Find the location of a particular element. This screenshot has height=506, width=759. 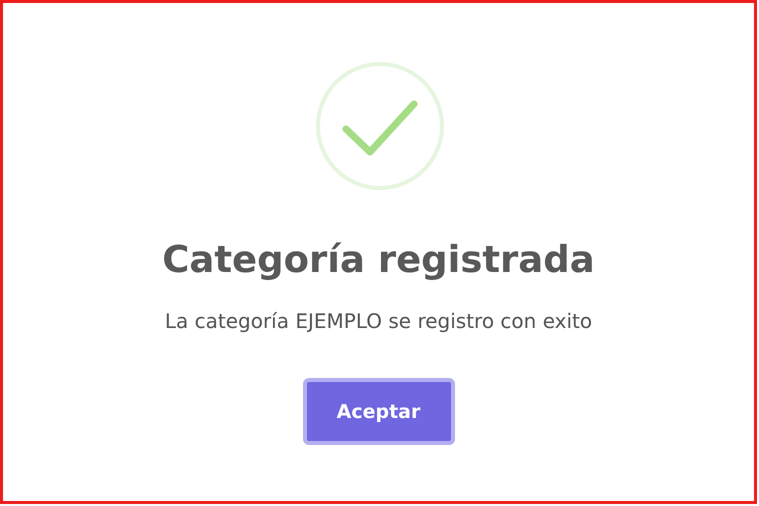

accept-button: Aceptar is located at coordinates (378, 412).